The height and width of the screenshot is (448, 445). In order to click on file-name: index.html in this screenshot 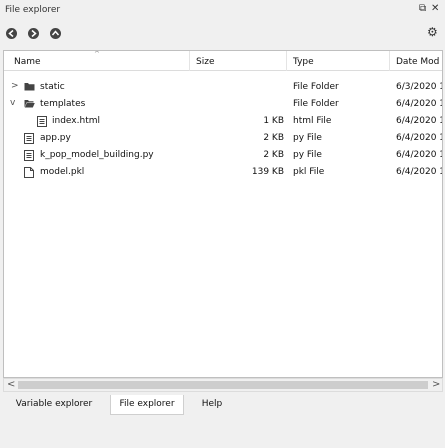, I will do `click(76, 121)`.